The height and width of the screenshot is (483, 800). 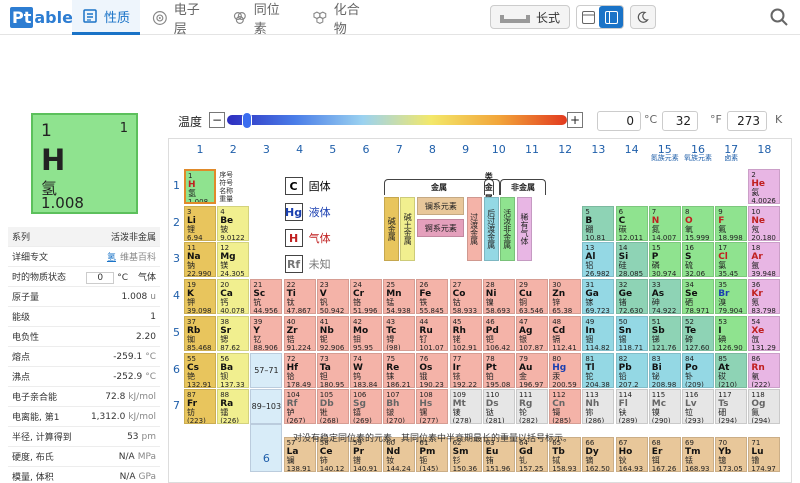 What do you see at coordinates (332, 297) in the screenshot?
I see `element-cell: 23 V 钒 50.942` at bounding box center [332, 297].